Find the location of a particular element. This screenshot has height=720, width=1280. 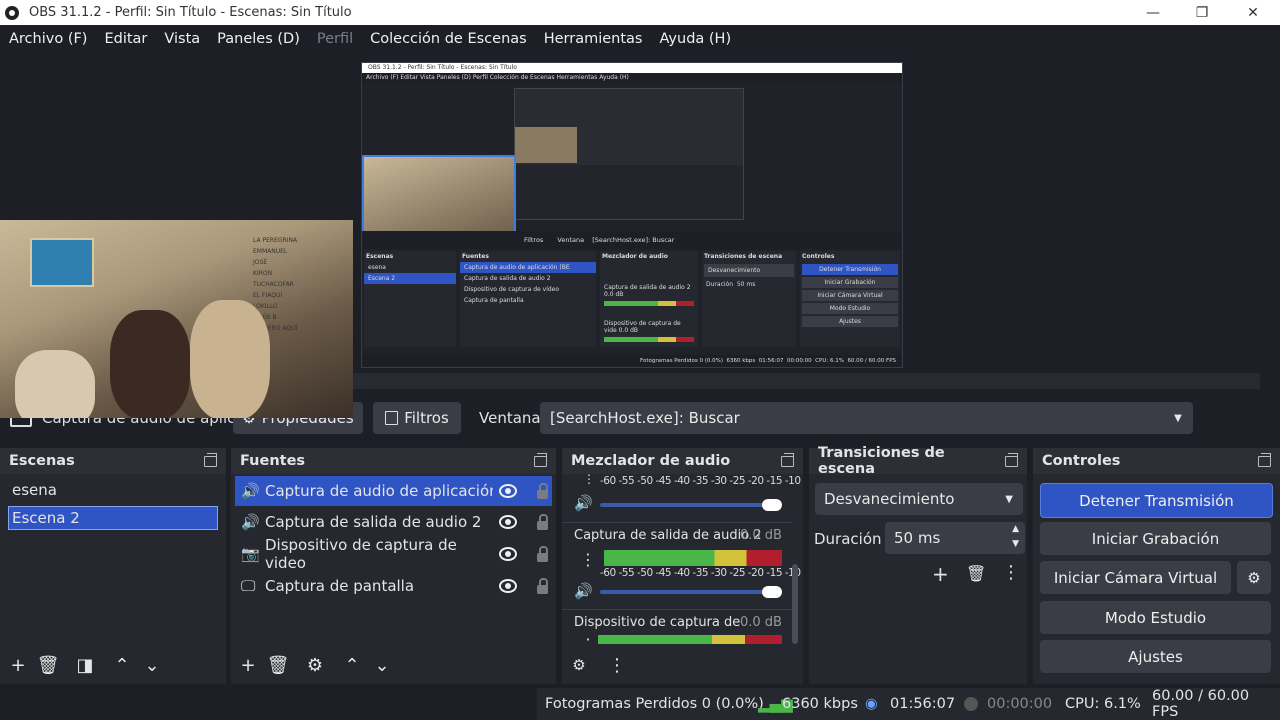

minimize-button: — is located at coordinates (1153, 12).